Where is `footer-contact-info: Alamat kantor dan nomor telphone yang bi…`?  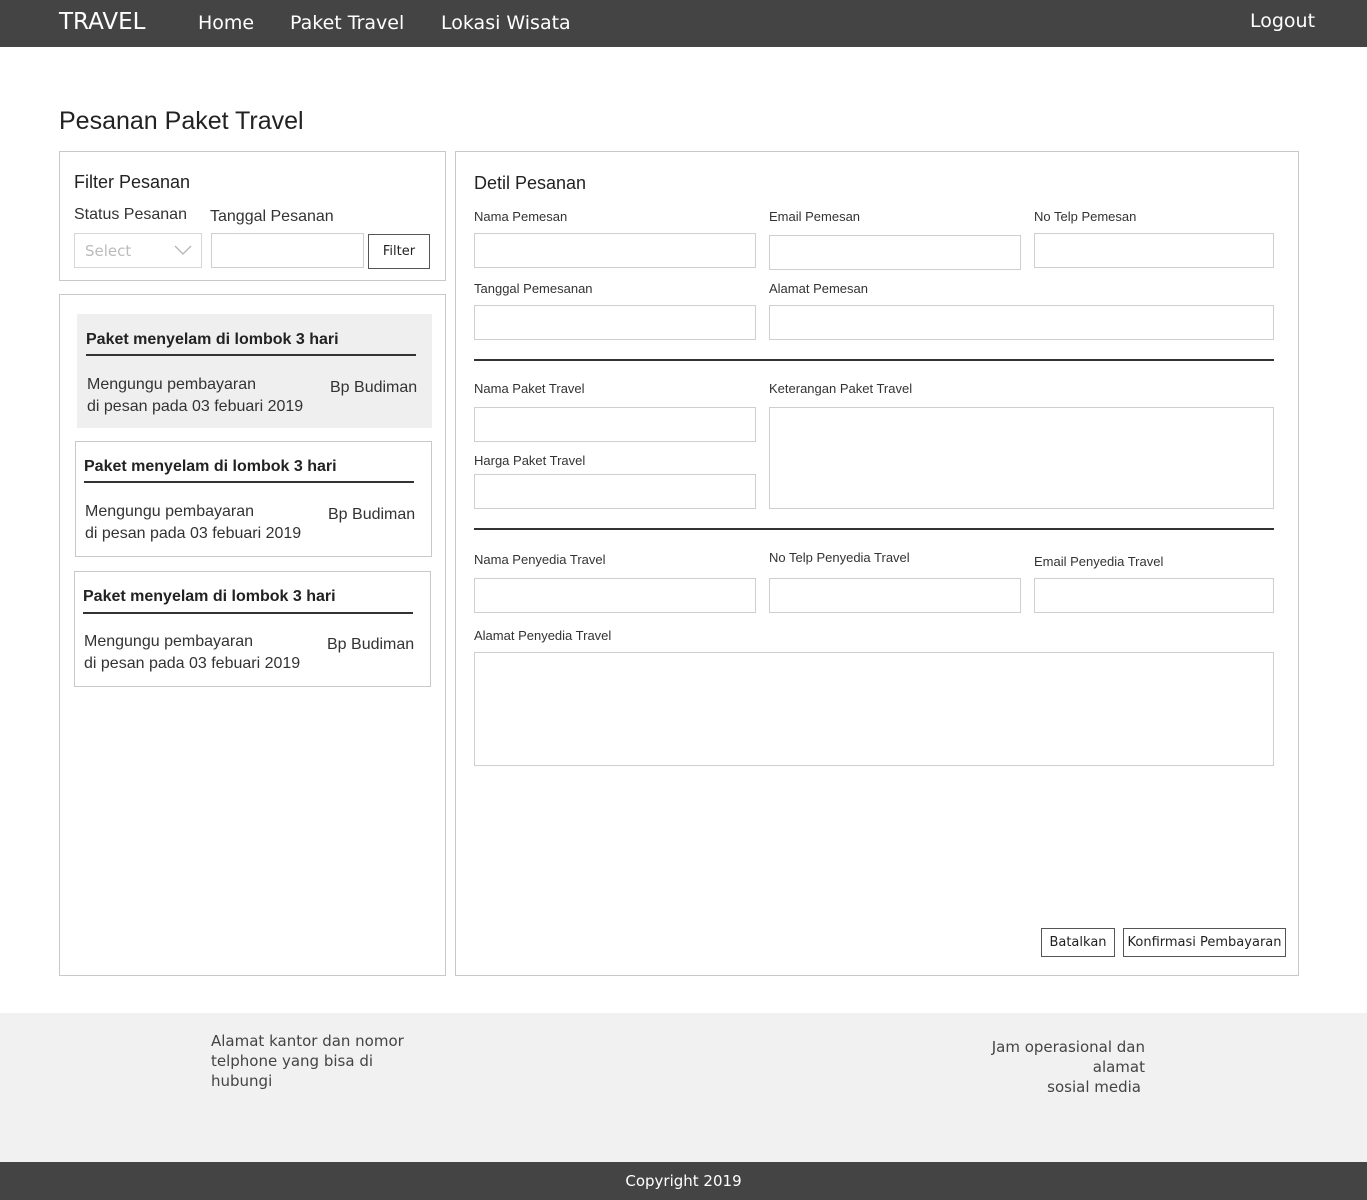 footer-contact-info: Alamat kantor dan nomor telphone yang bi… is located at coordinates (307, 1061).